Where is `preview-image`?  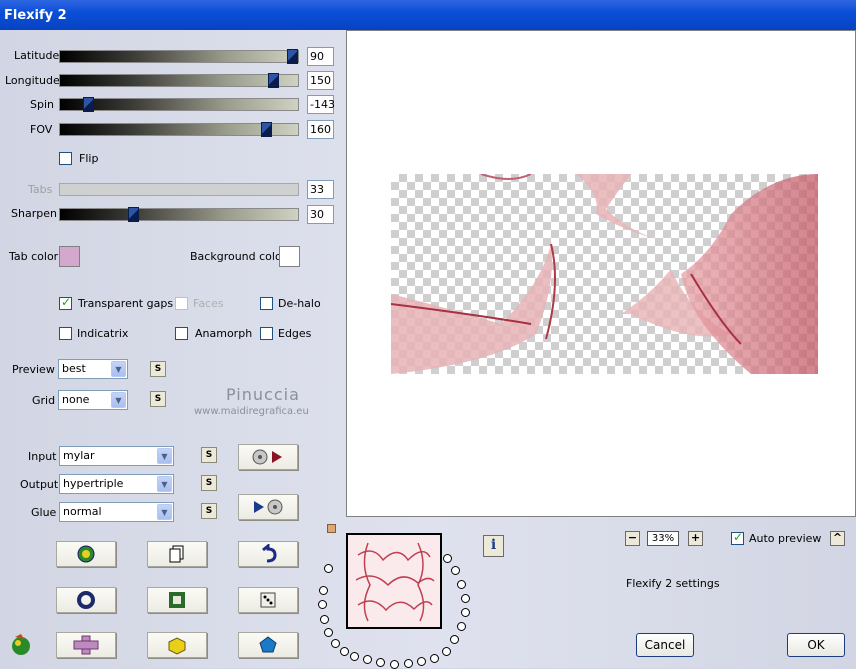
preview-image is located at coordinates (604, 274).